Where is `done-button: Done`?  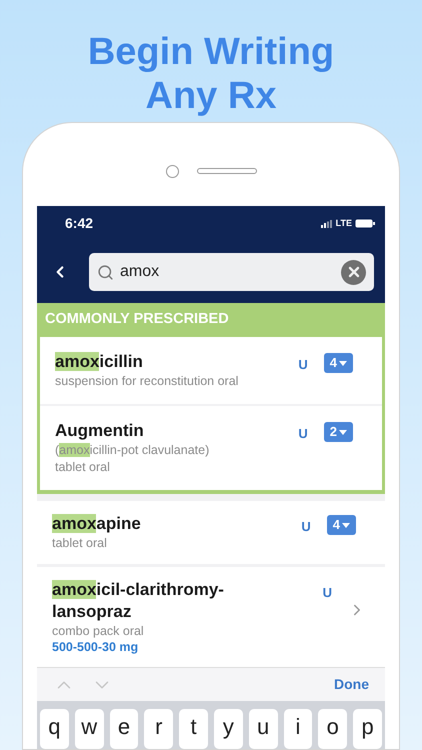
done-button: Done is located at coordinates (351, 684).